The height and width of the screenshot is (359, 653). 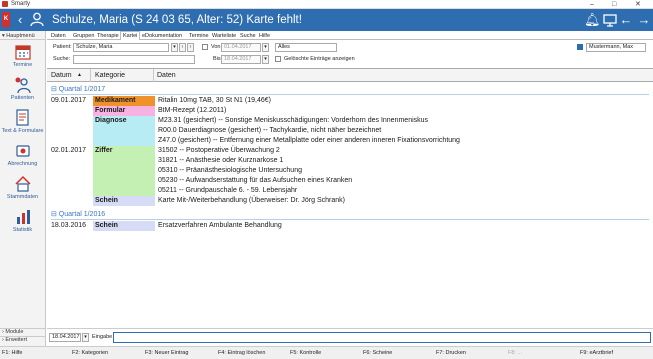 What do you see at coordinates (596, 353) in the screenshot?
I see `fkey-f9: F9: eArztbrief` at bounding box center [596, 353].